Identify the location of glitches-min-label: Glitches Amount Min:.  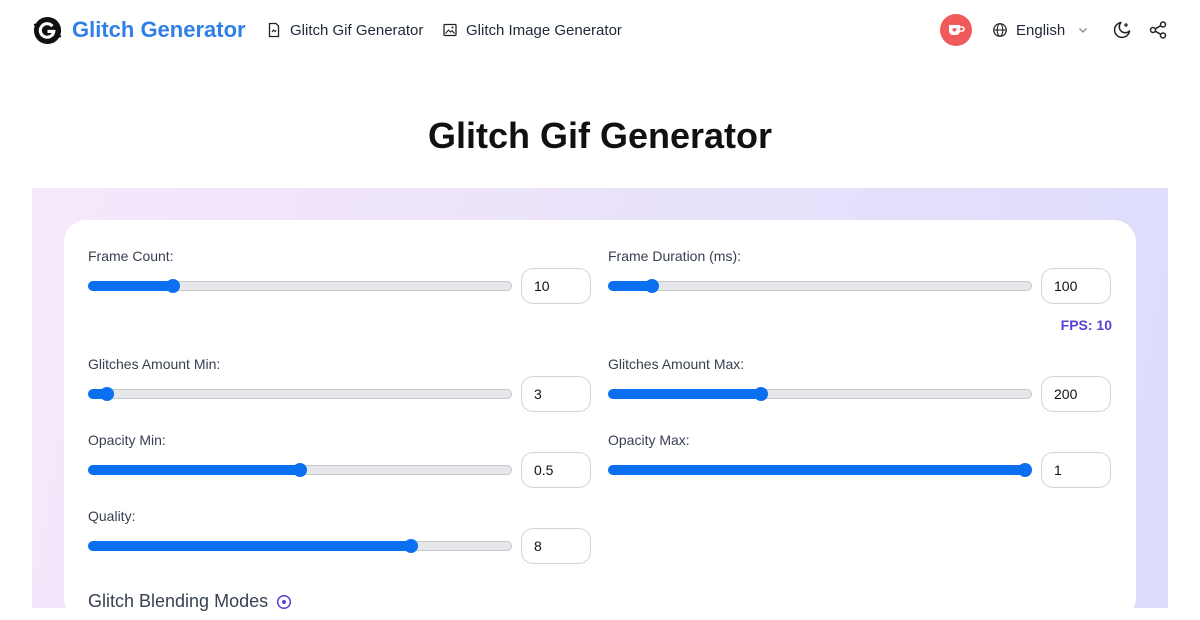
(154, 364).